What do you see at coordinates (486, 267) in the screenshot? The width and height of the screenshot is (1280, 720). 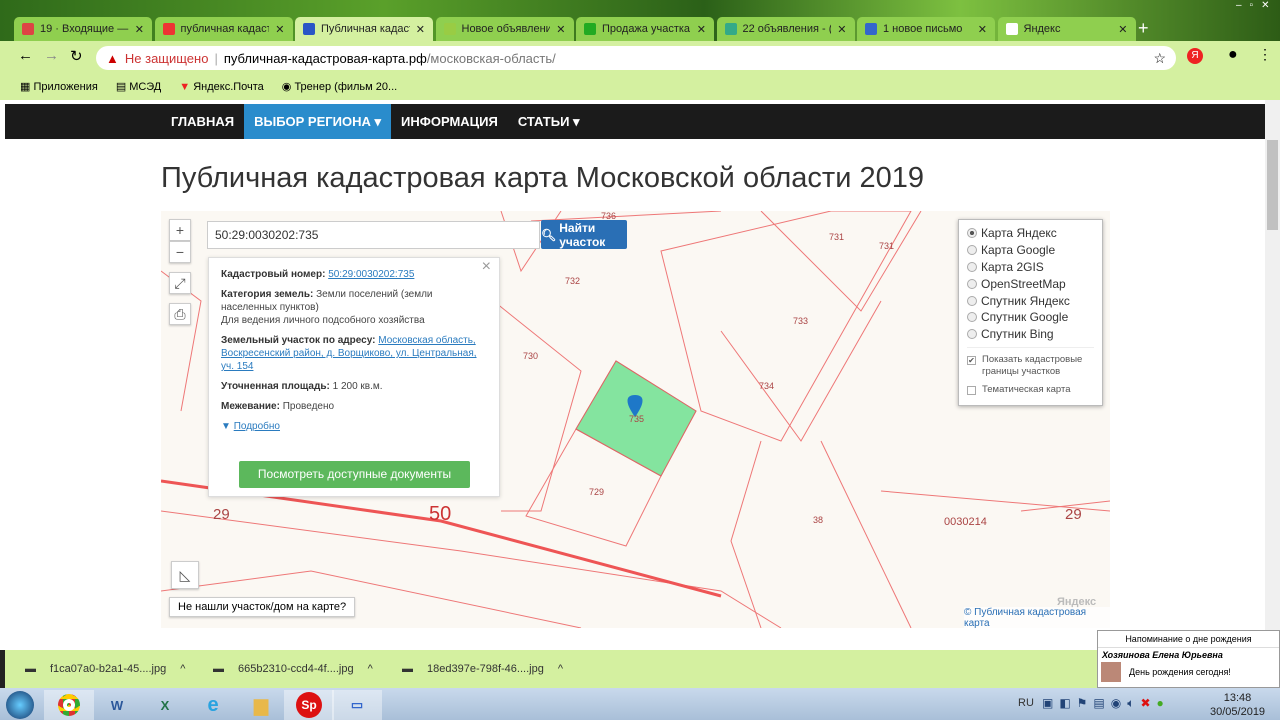 I see `close-icon: ×` at bounding box center [486, 267].